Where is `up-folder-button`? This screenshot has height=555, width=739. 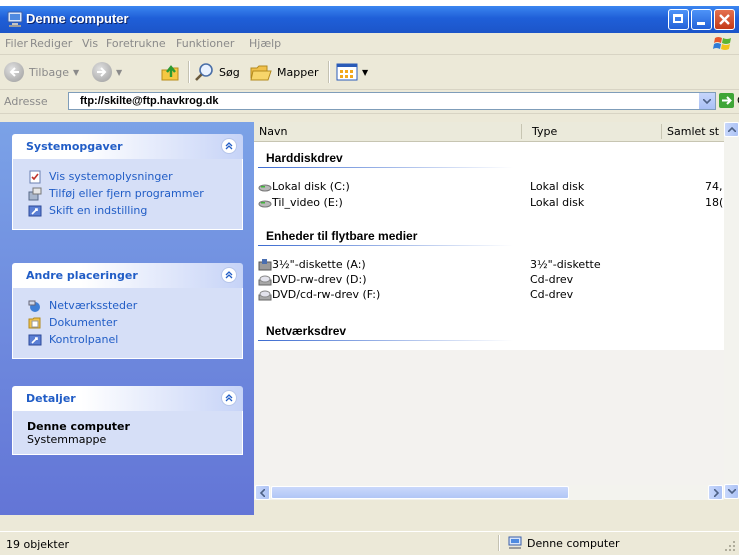
up-folder-button is located at coordinates (171, 72).